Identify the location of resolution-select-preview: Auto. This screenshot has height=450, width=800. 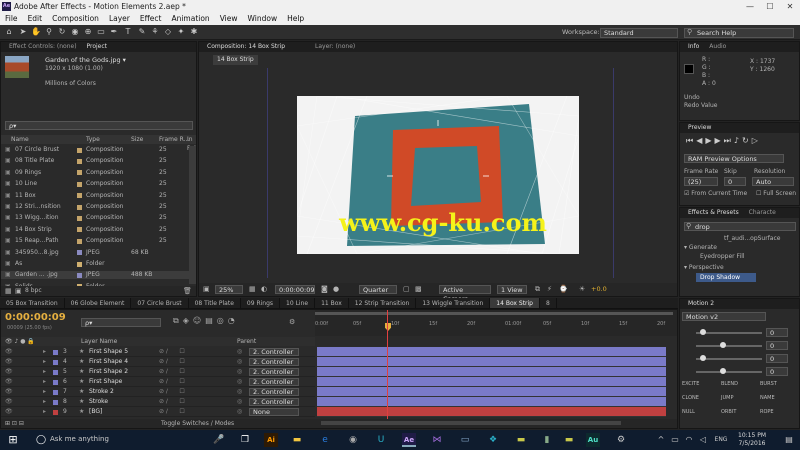
(773, 181).